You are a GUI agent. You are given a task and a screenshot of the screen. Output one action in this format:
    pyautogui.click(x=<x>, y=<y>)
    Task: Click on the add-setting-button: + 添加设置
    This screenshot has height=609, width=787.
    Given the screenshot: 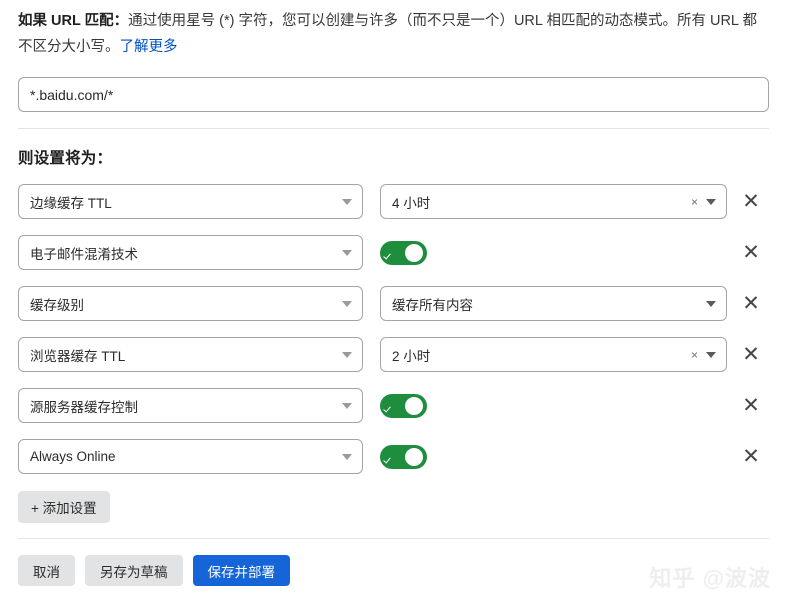 What is the action you would take?
    pyautogui.click(x=64, y=507)
    